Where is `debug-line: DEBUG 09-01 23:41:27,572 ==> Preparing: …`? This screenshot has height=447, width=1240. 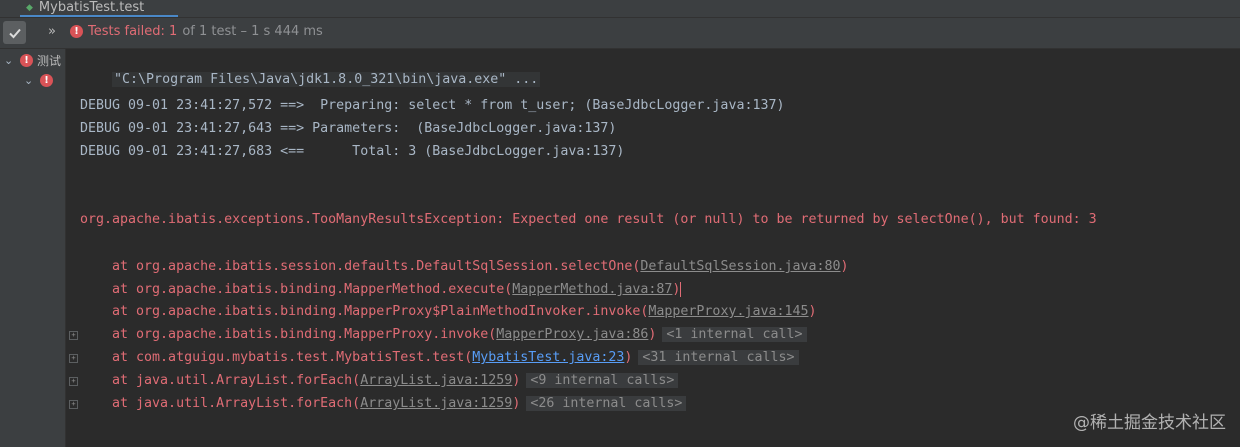
debug-line: DEBUG 09-01 23:41:27,572 ==> Preparing: … is located at coordinates (432, 105).